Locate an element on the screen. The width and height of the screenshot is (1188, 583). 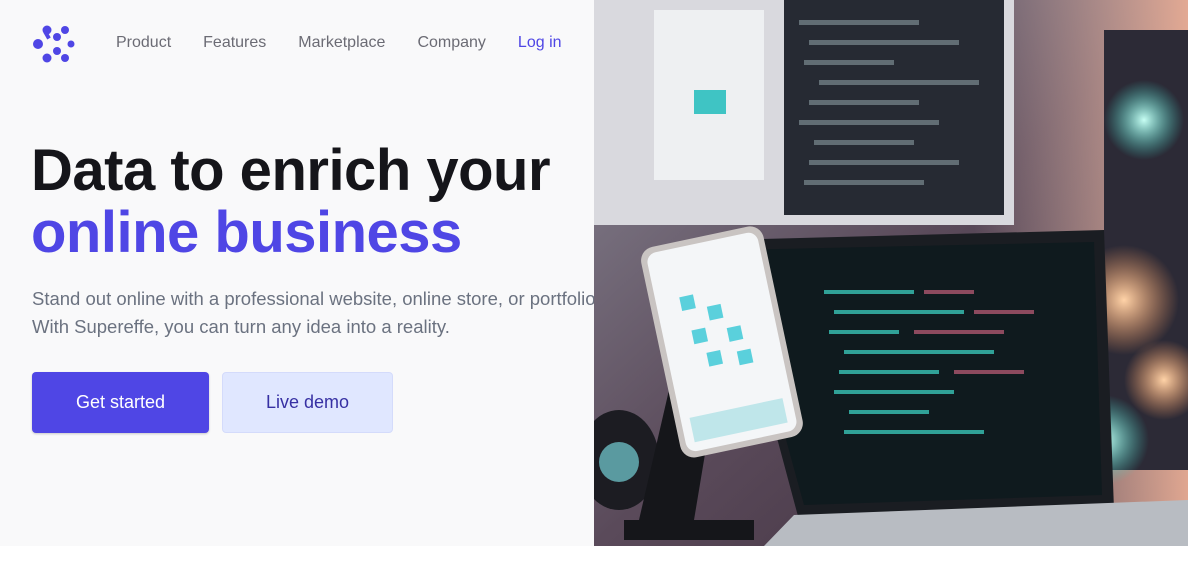
hero-headline: Data to enrich your online business is located at coordinates (291, 201).